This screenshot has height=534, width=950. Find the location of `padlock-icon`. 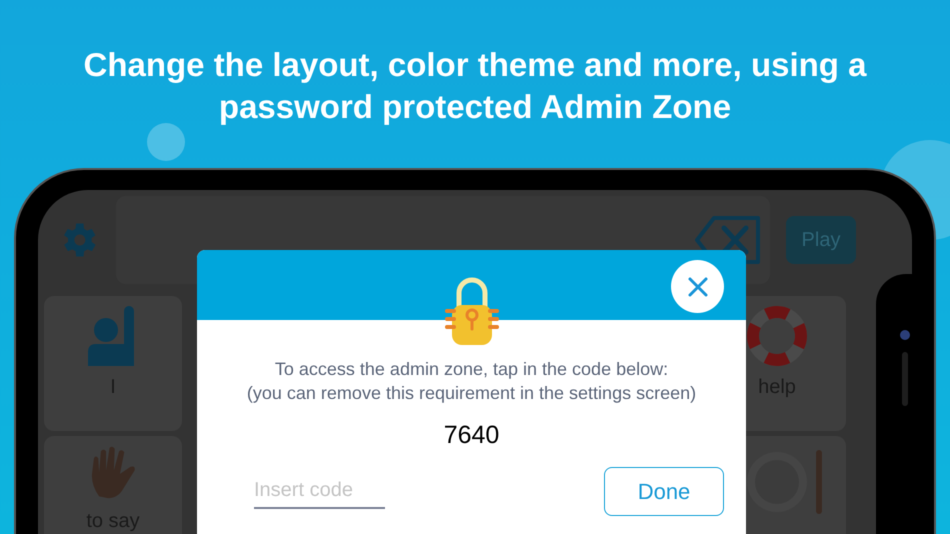

padlock-icon is located at coordinates (471, 312).